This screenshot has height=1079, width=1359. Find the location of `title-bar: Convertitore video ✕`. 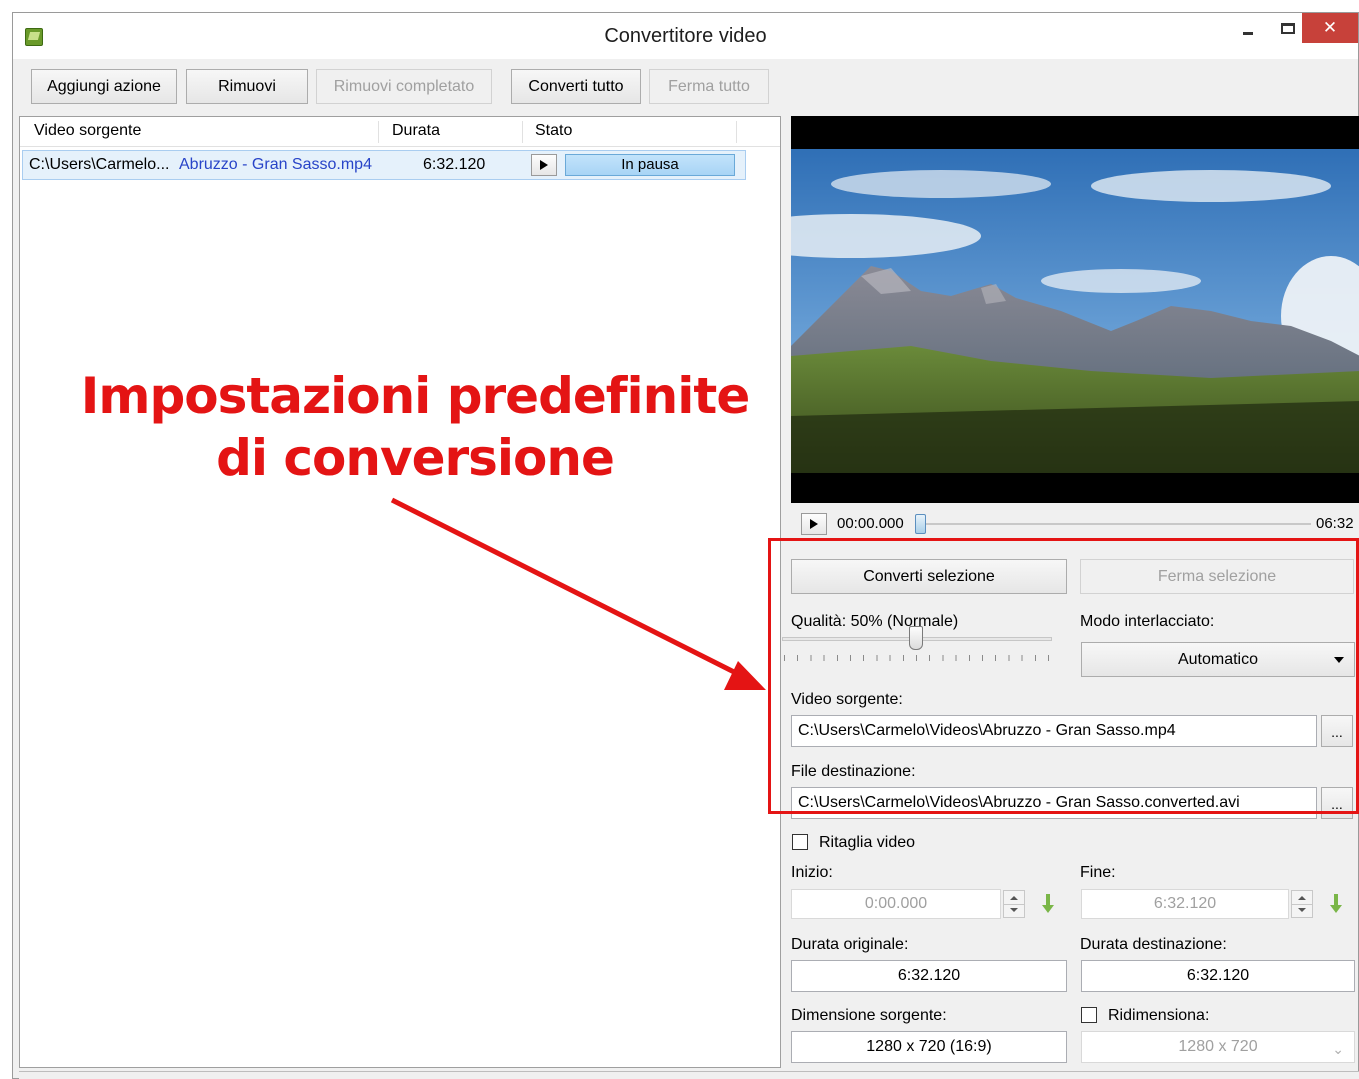

title-bar: Convertitore video ✕ is located at coordinates (685, 36).